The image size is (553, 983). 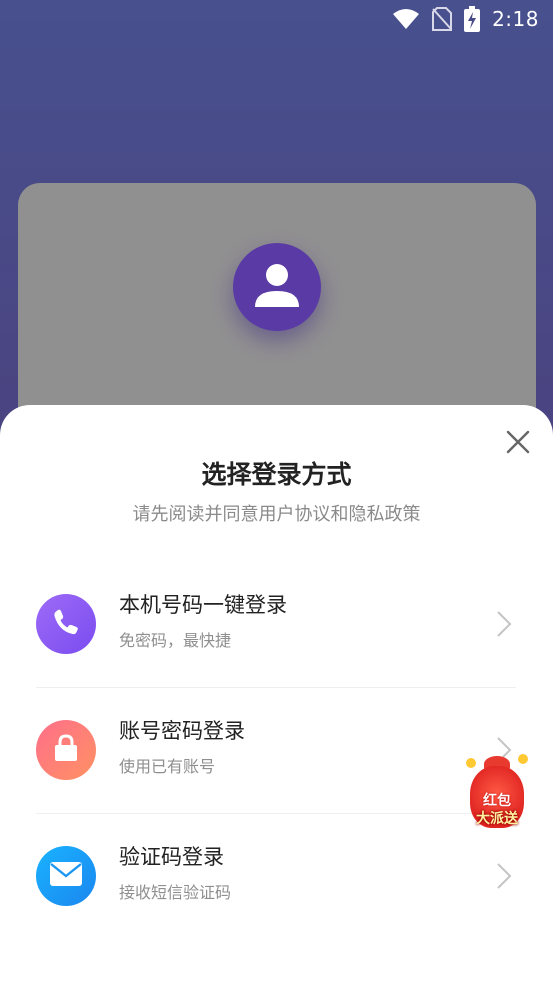 What do you see at coordinates (497, 792) in the screenshot?
I see `red-packet-promo-button: 红包 大派送` at bounding box center [497, 792].